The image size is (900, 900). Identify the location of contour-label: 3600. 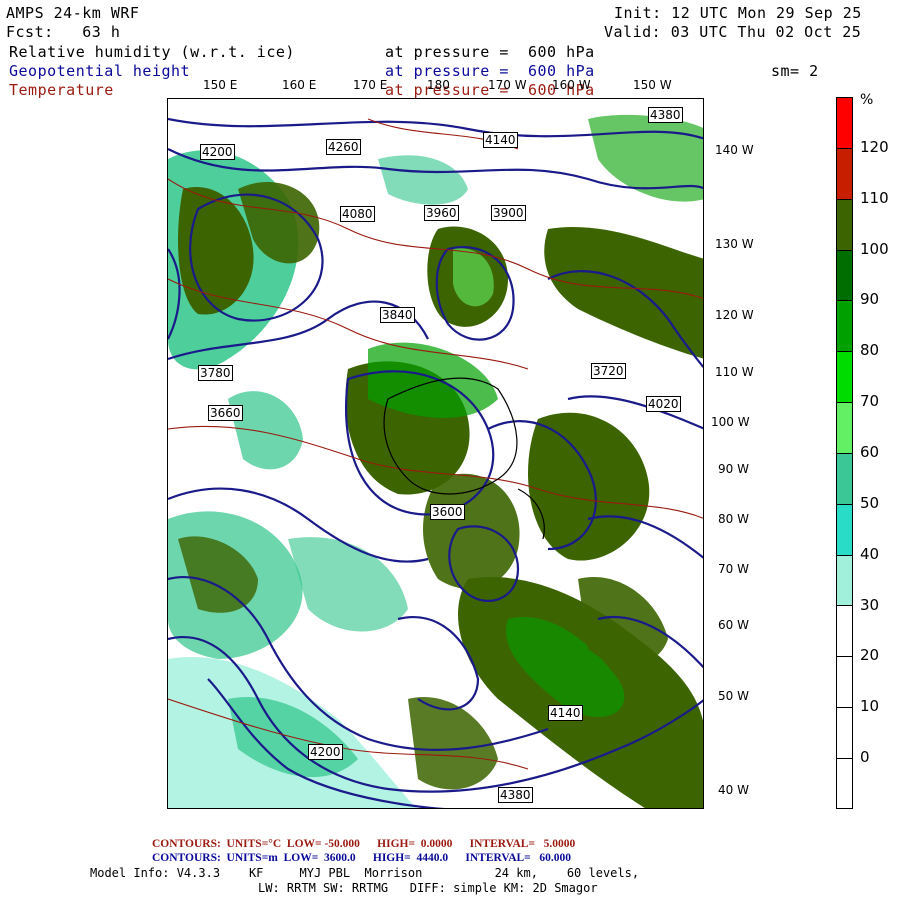
(447, 512).